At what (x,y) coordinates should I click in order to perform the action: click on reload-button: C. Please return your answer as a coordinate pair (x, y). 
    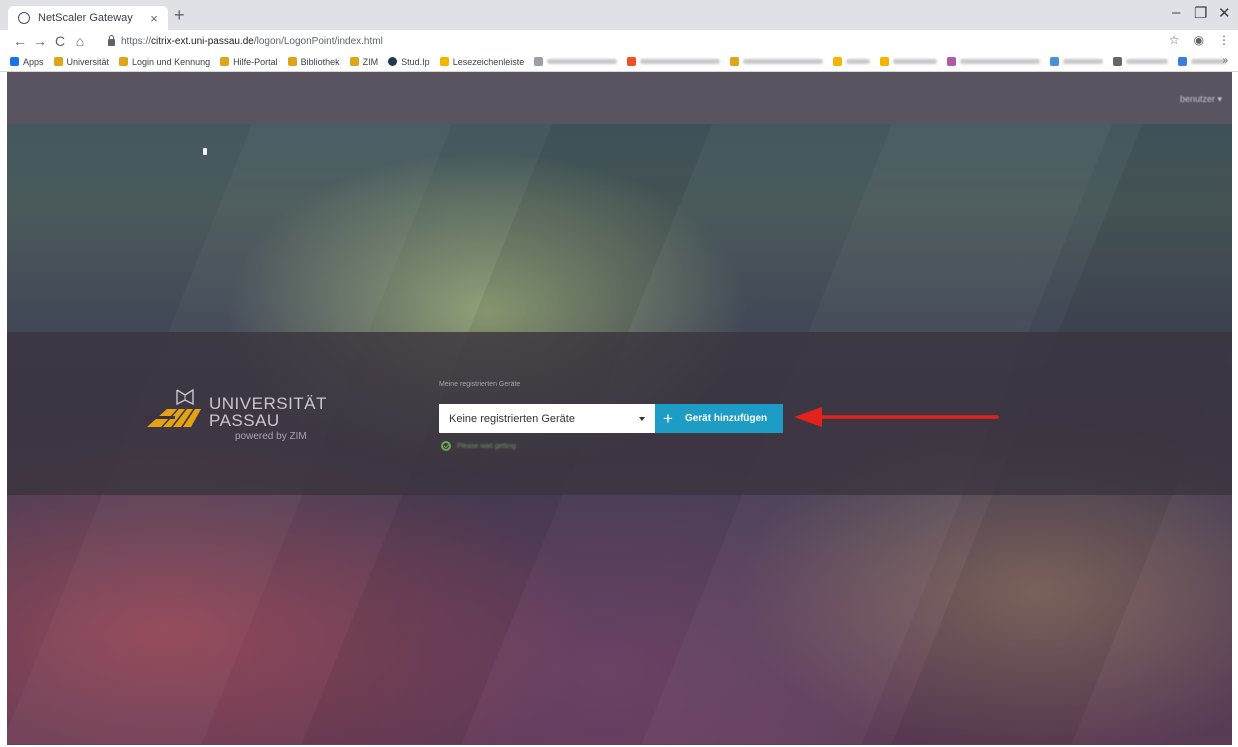
    Looking at the image, I should click on (60, 41).